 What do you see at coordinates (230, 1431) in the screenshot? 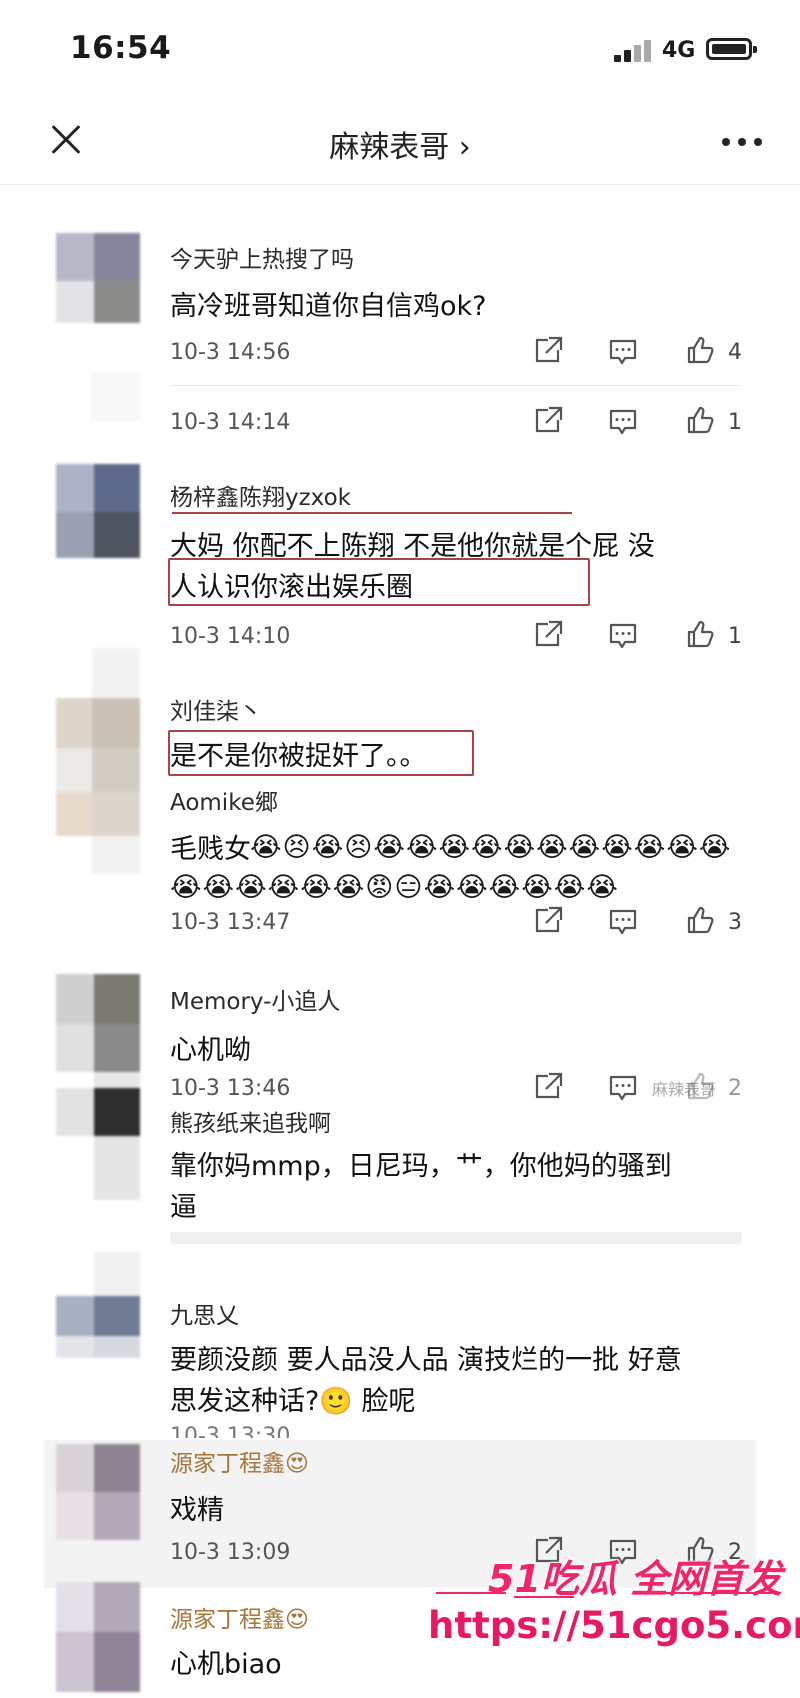
I see `comment-time: 10-3 13:30` at bounding box center [230, 1431].